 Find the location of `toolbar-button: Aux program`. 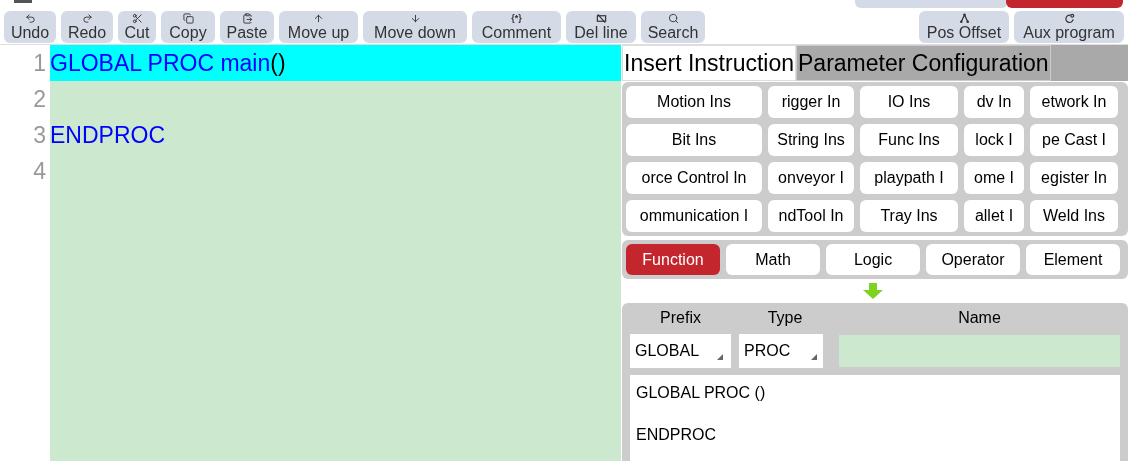

toolbar-button: Aux program is located at coordinates (1069, 27).